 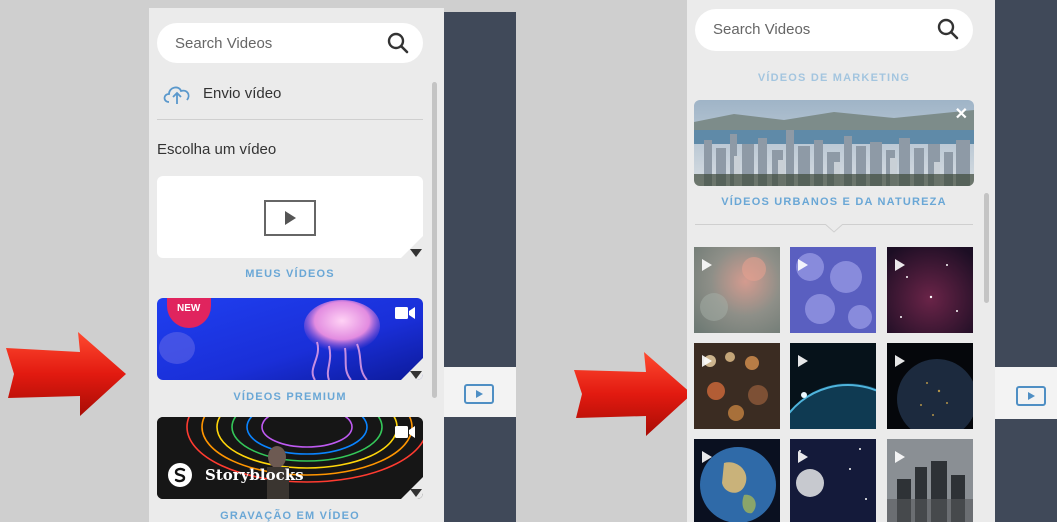 I want to click on video-recording-card: Storyblocks, so click(x=290, y=458).